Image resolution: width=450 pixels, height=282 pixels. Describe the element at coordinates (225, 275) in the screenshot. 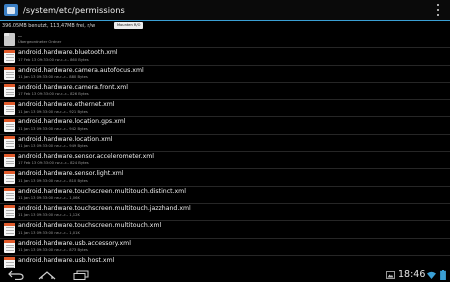

I see `system-navigation-bar: 18:46` at that location.